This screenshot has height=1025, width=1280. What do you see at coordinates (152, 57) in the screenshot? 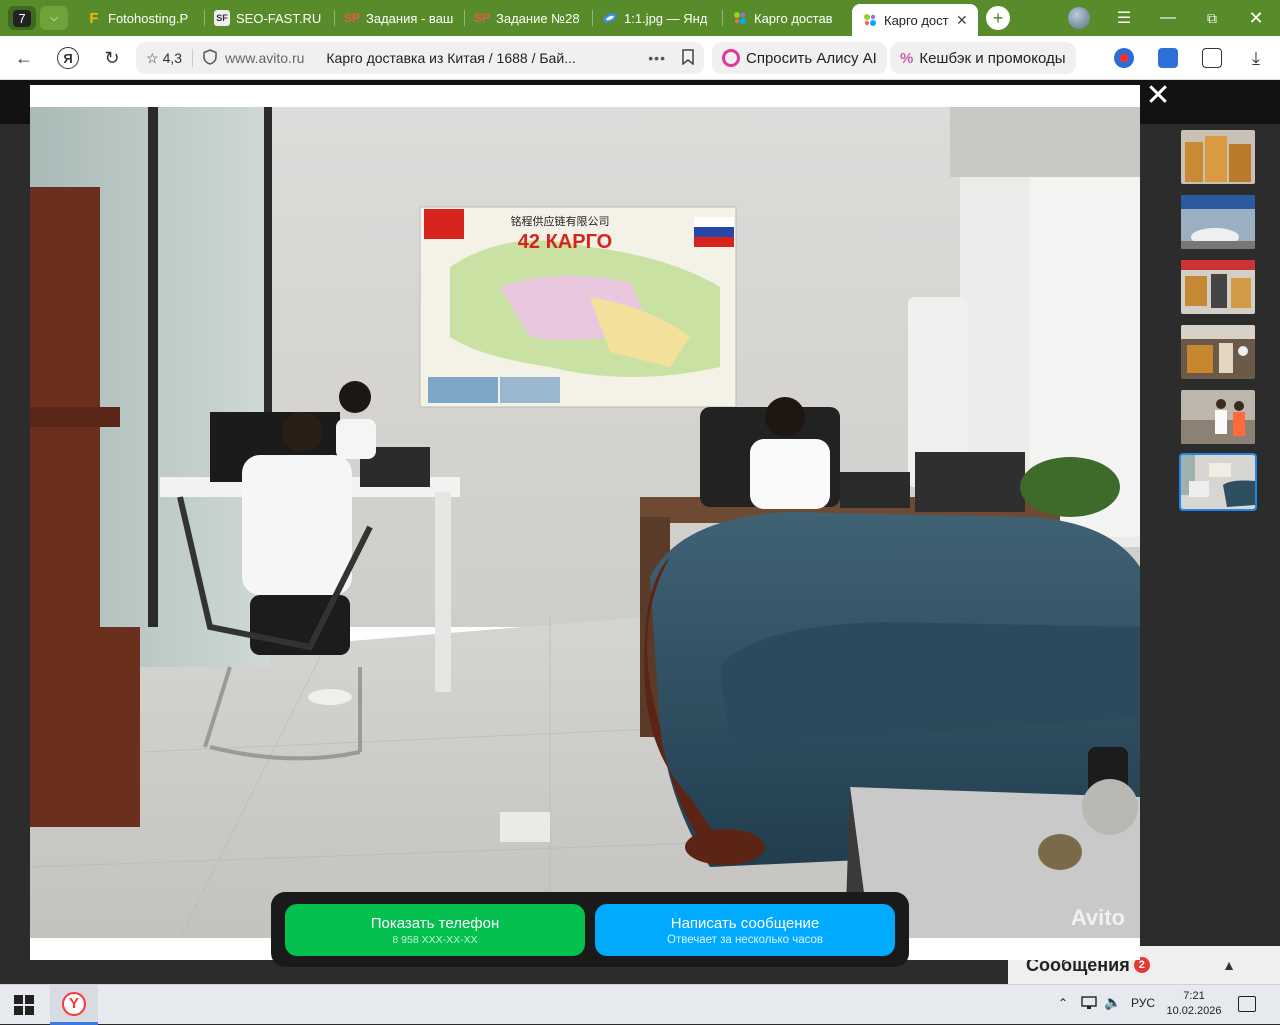
I see `star-icon: ☆` at bounding box center [152, 57].